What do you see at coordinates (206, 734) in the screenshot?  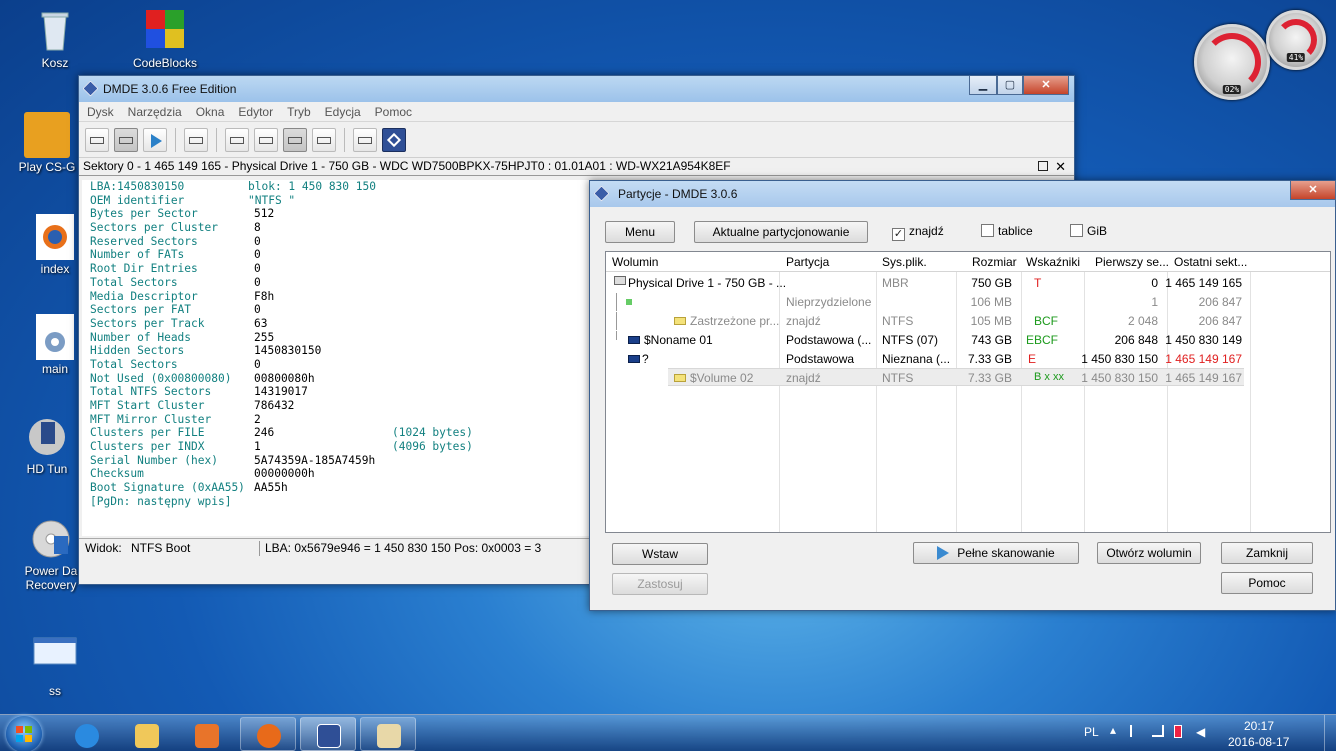 I see `taskbar-media-player` at bounding box center [206, 734].